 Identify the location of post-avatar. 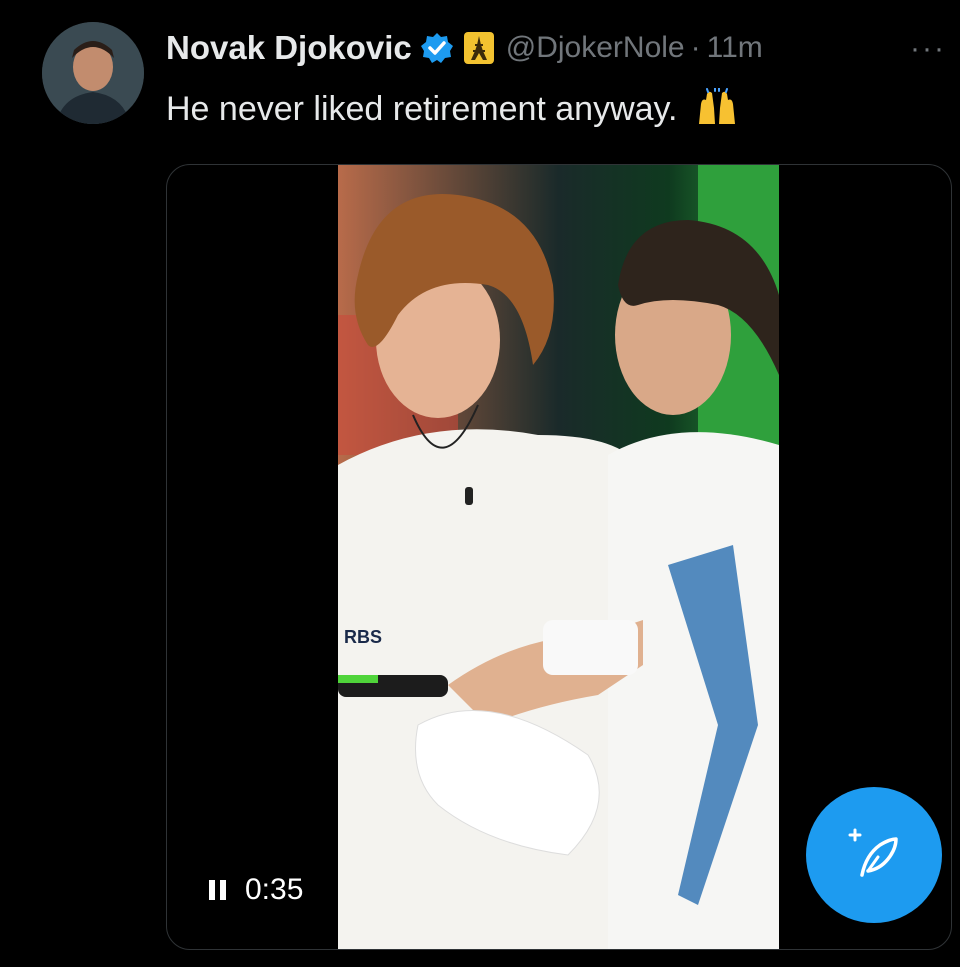
(93, 73).